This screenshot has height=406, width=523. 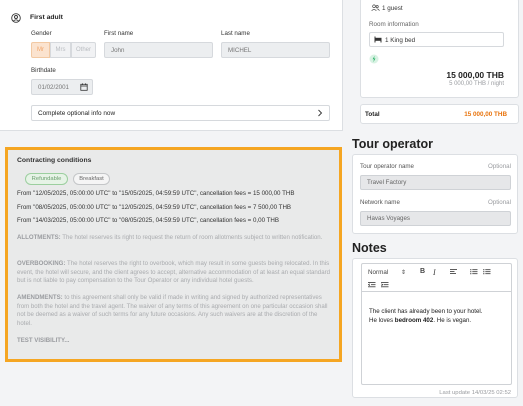 I want to click on total-label: Total, so click(x=372, y=114).